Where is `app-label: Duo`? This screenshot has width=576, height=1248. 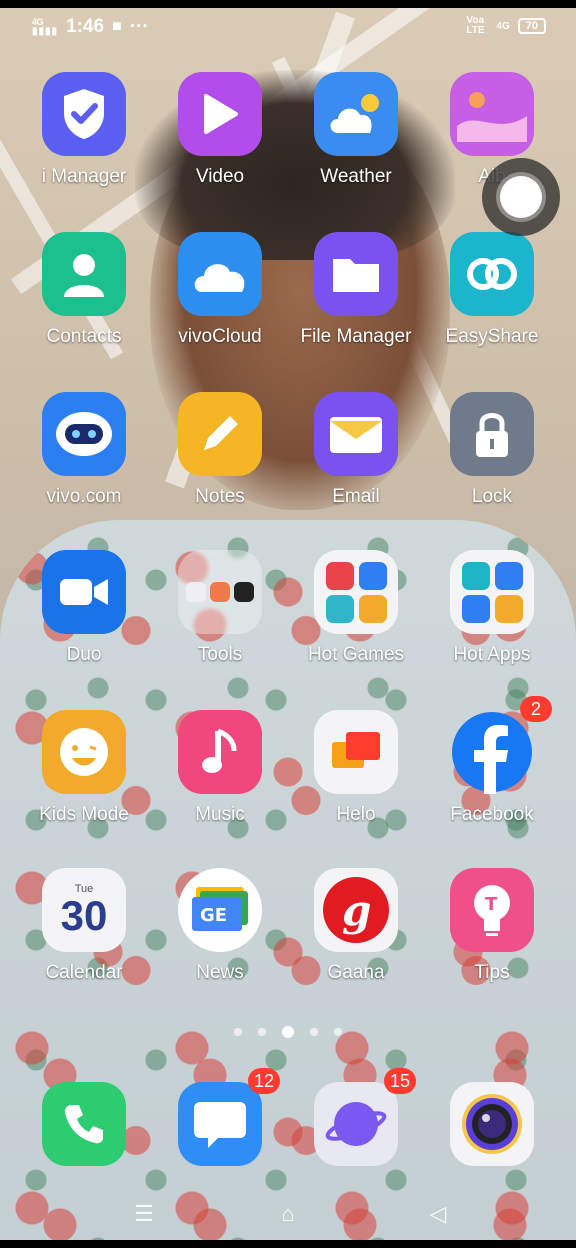 app-label: Duo is located at coordinates (84, 654).